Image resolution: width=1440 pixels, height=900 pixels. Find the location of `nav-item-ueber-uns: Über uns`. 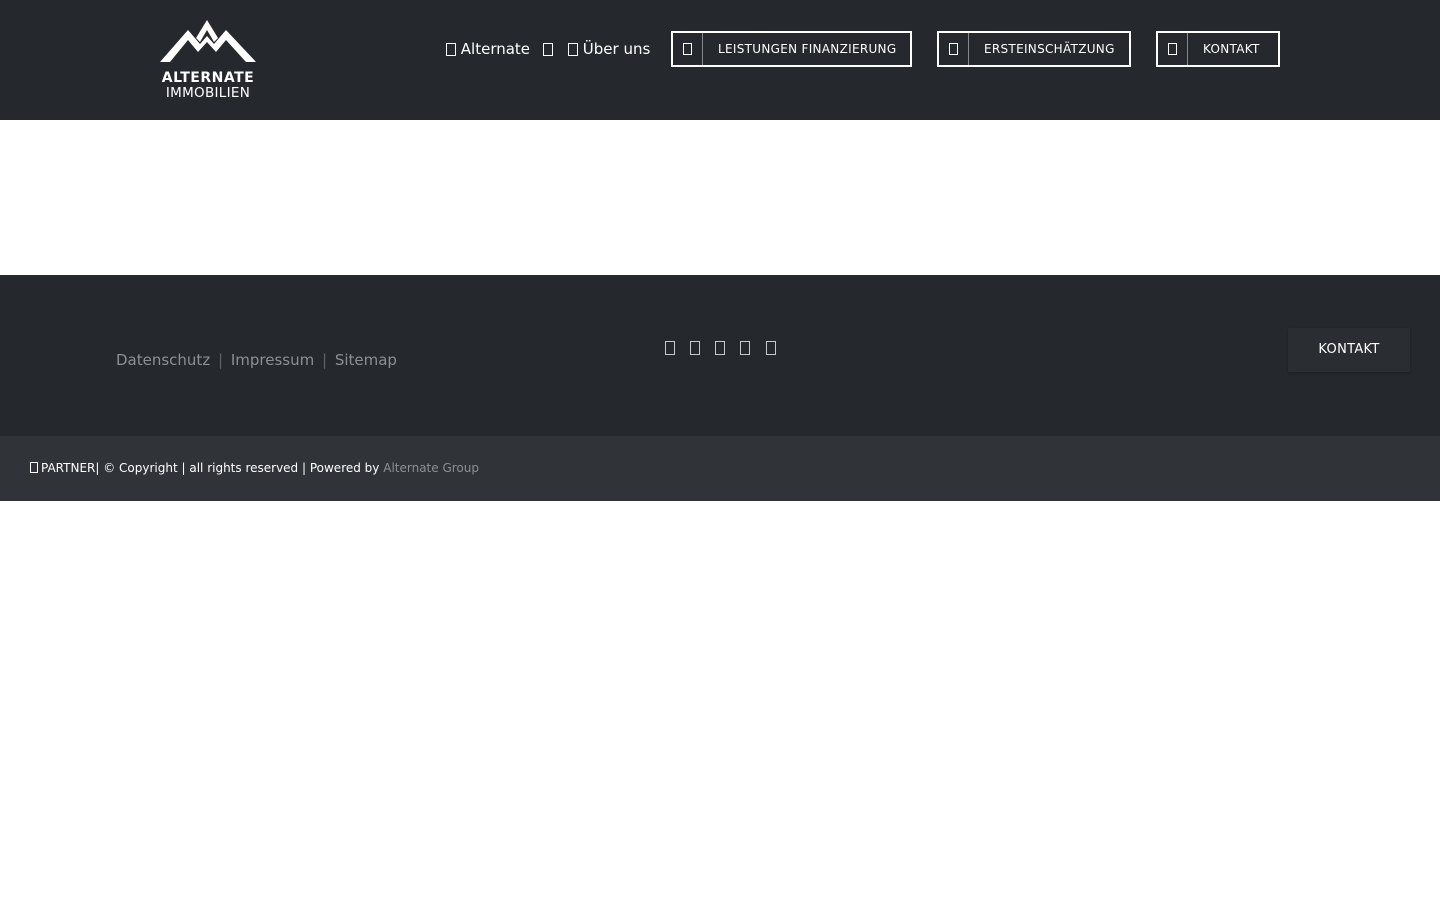

nav-item-ueber-uns: Über uns is located at coordinates (609, 49).